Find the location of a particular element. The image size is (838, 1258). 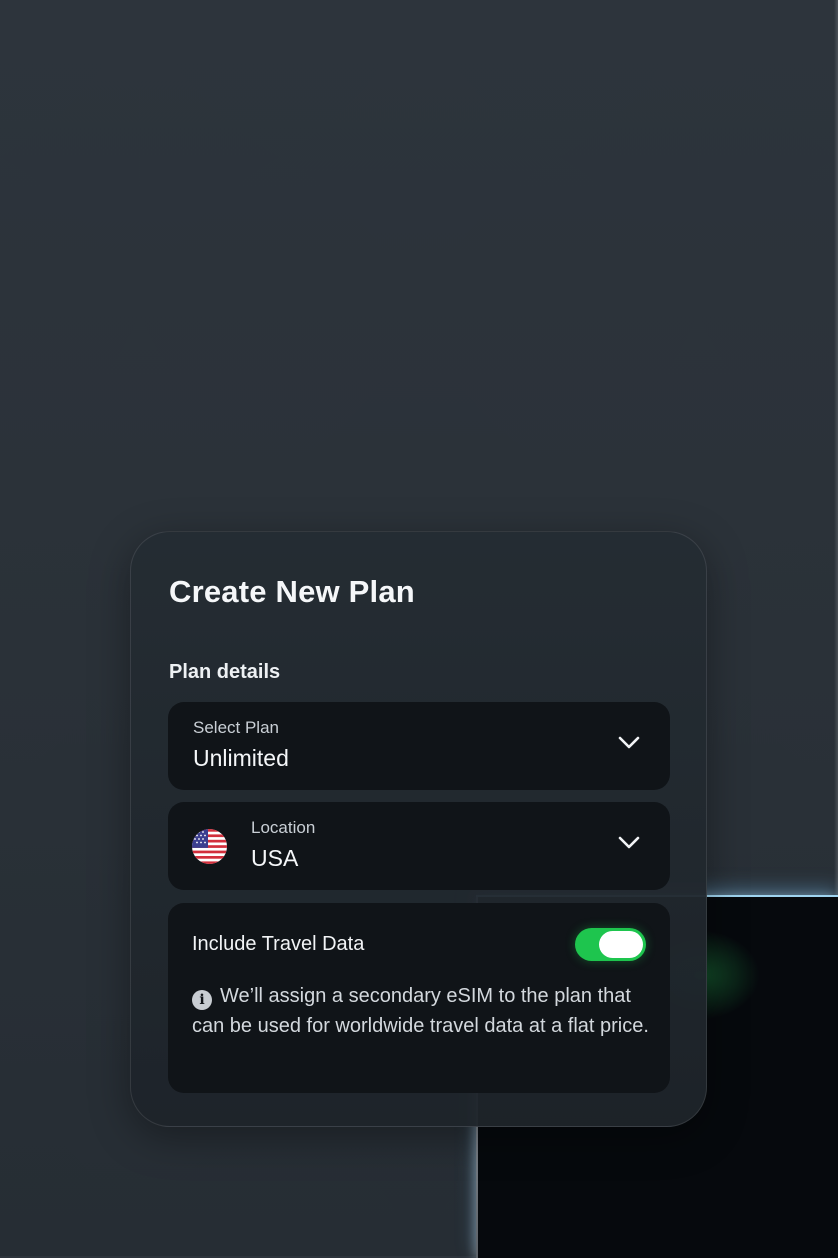

travel-data-toggle is located at coordinates (610, 944).